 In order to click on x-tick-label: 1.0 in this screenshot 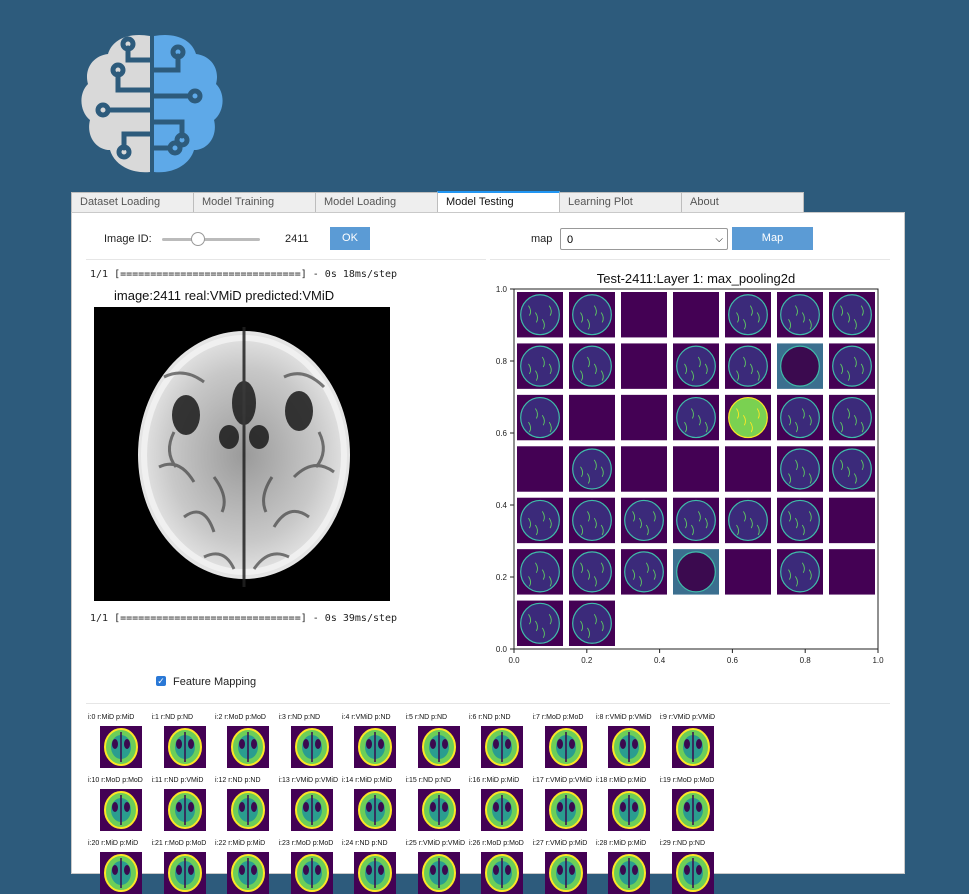, I will do `click(878, 660)`.